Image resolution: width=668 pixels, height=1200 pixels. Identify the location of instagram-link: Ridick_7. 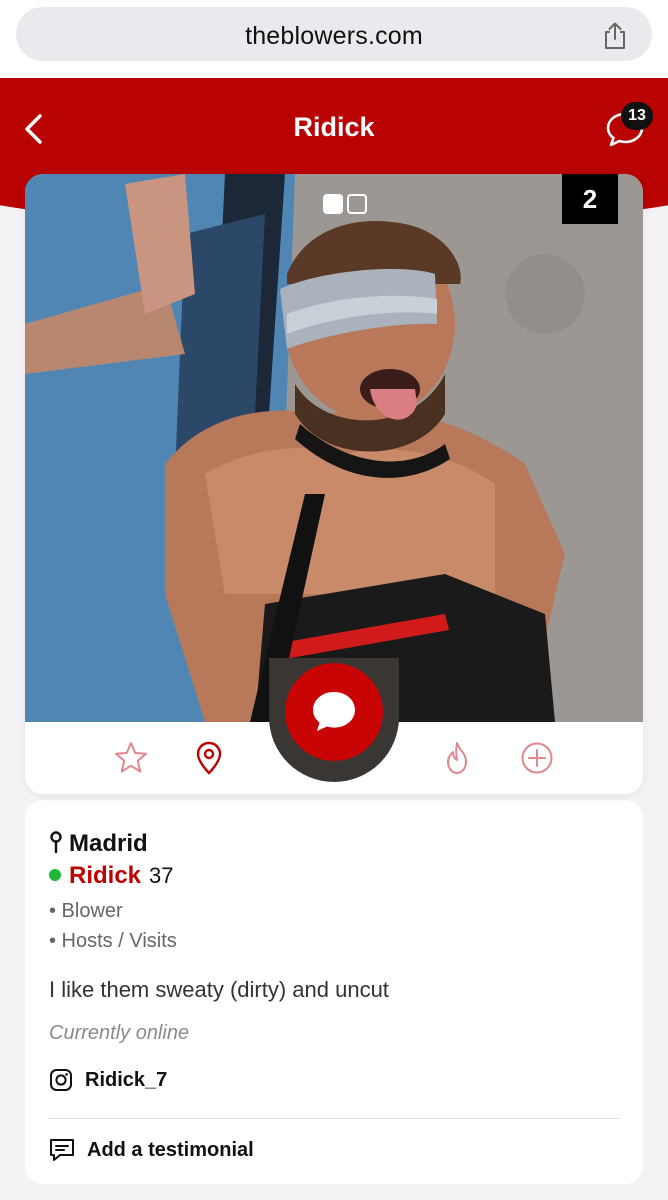
(108, 1080).